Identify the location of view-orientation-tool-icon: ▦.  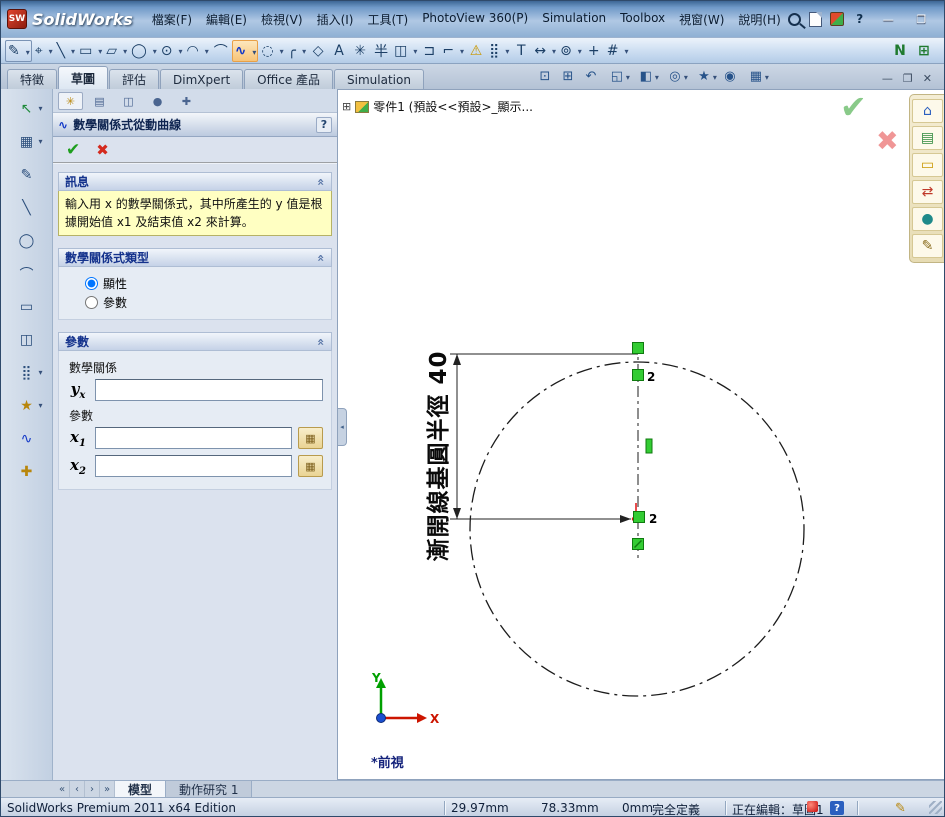
(28, 141).